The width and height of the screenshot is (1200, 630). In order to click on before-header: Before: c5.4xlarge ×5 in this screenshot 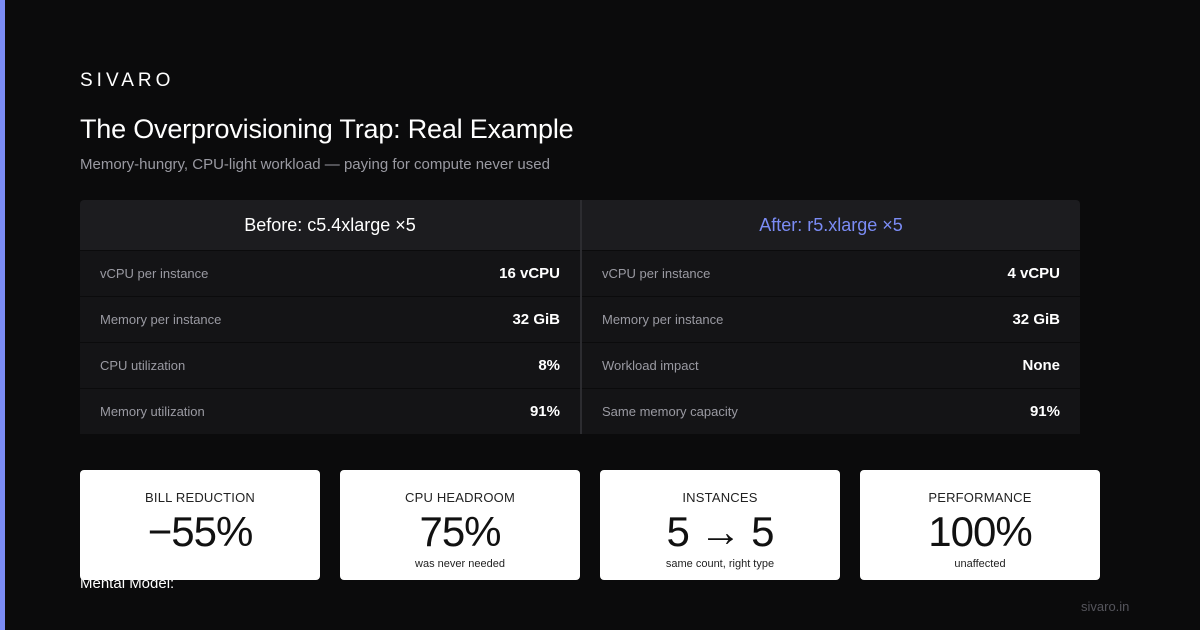, I will do `click(330, 225)`.